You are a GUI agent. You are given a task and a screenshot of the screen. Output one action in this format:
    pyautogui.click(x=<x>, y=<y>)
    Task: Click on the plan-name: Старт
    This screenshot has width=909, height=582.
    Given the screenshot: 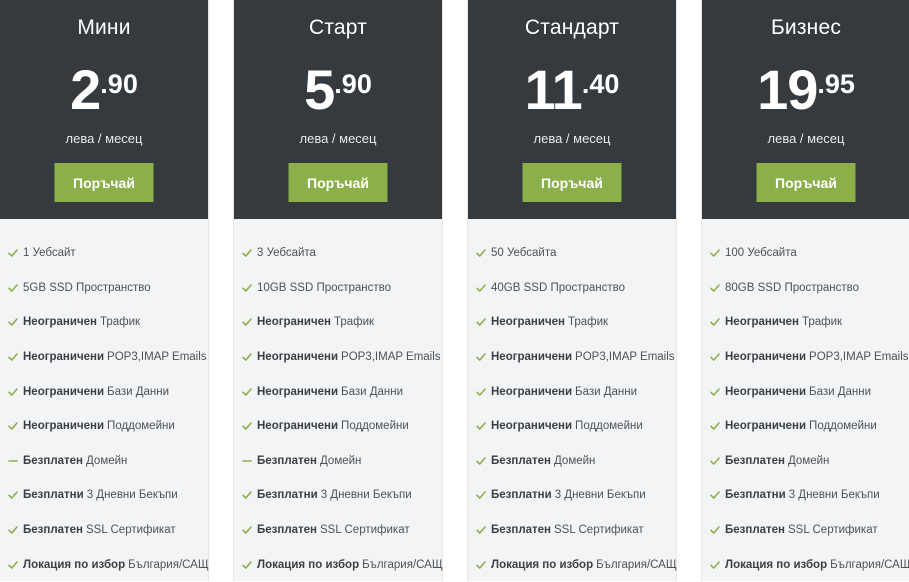 What is the action you would take?
    pyautogui.click(x=338, y=27)
    